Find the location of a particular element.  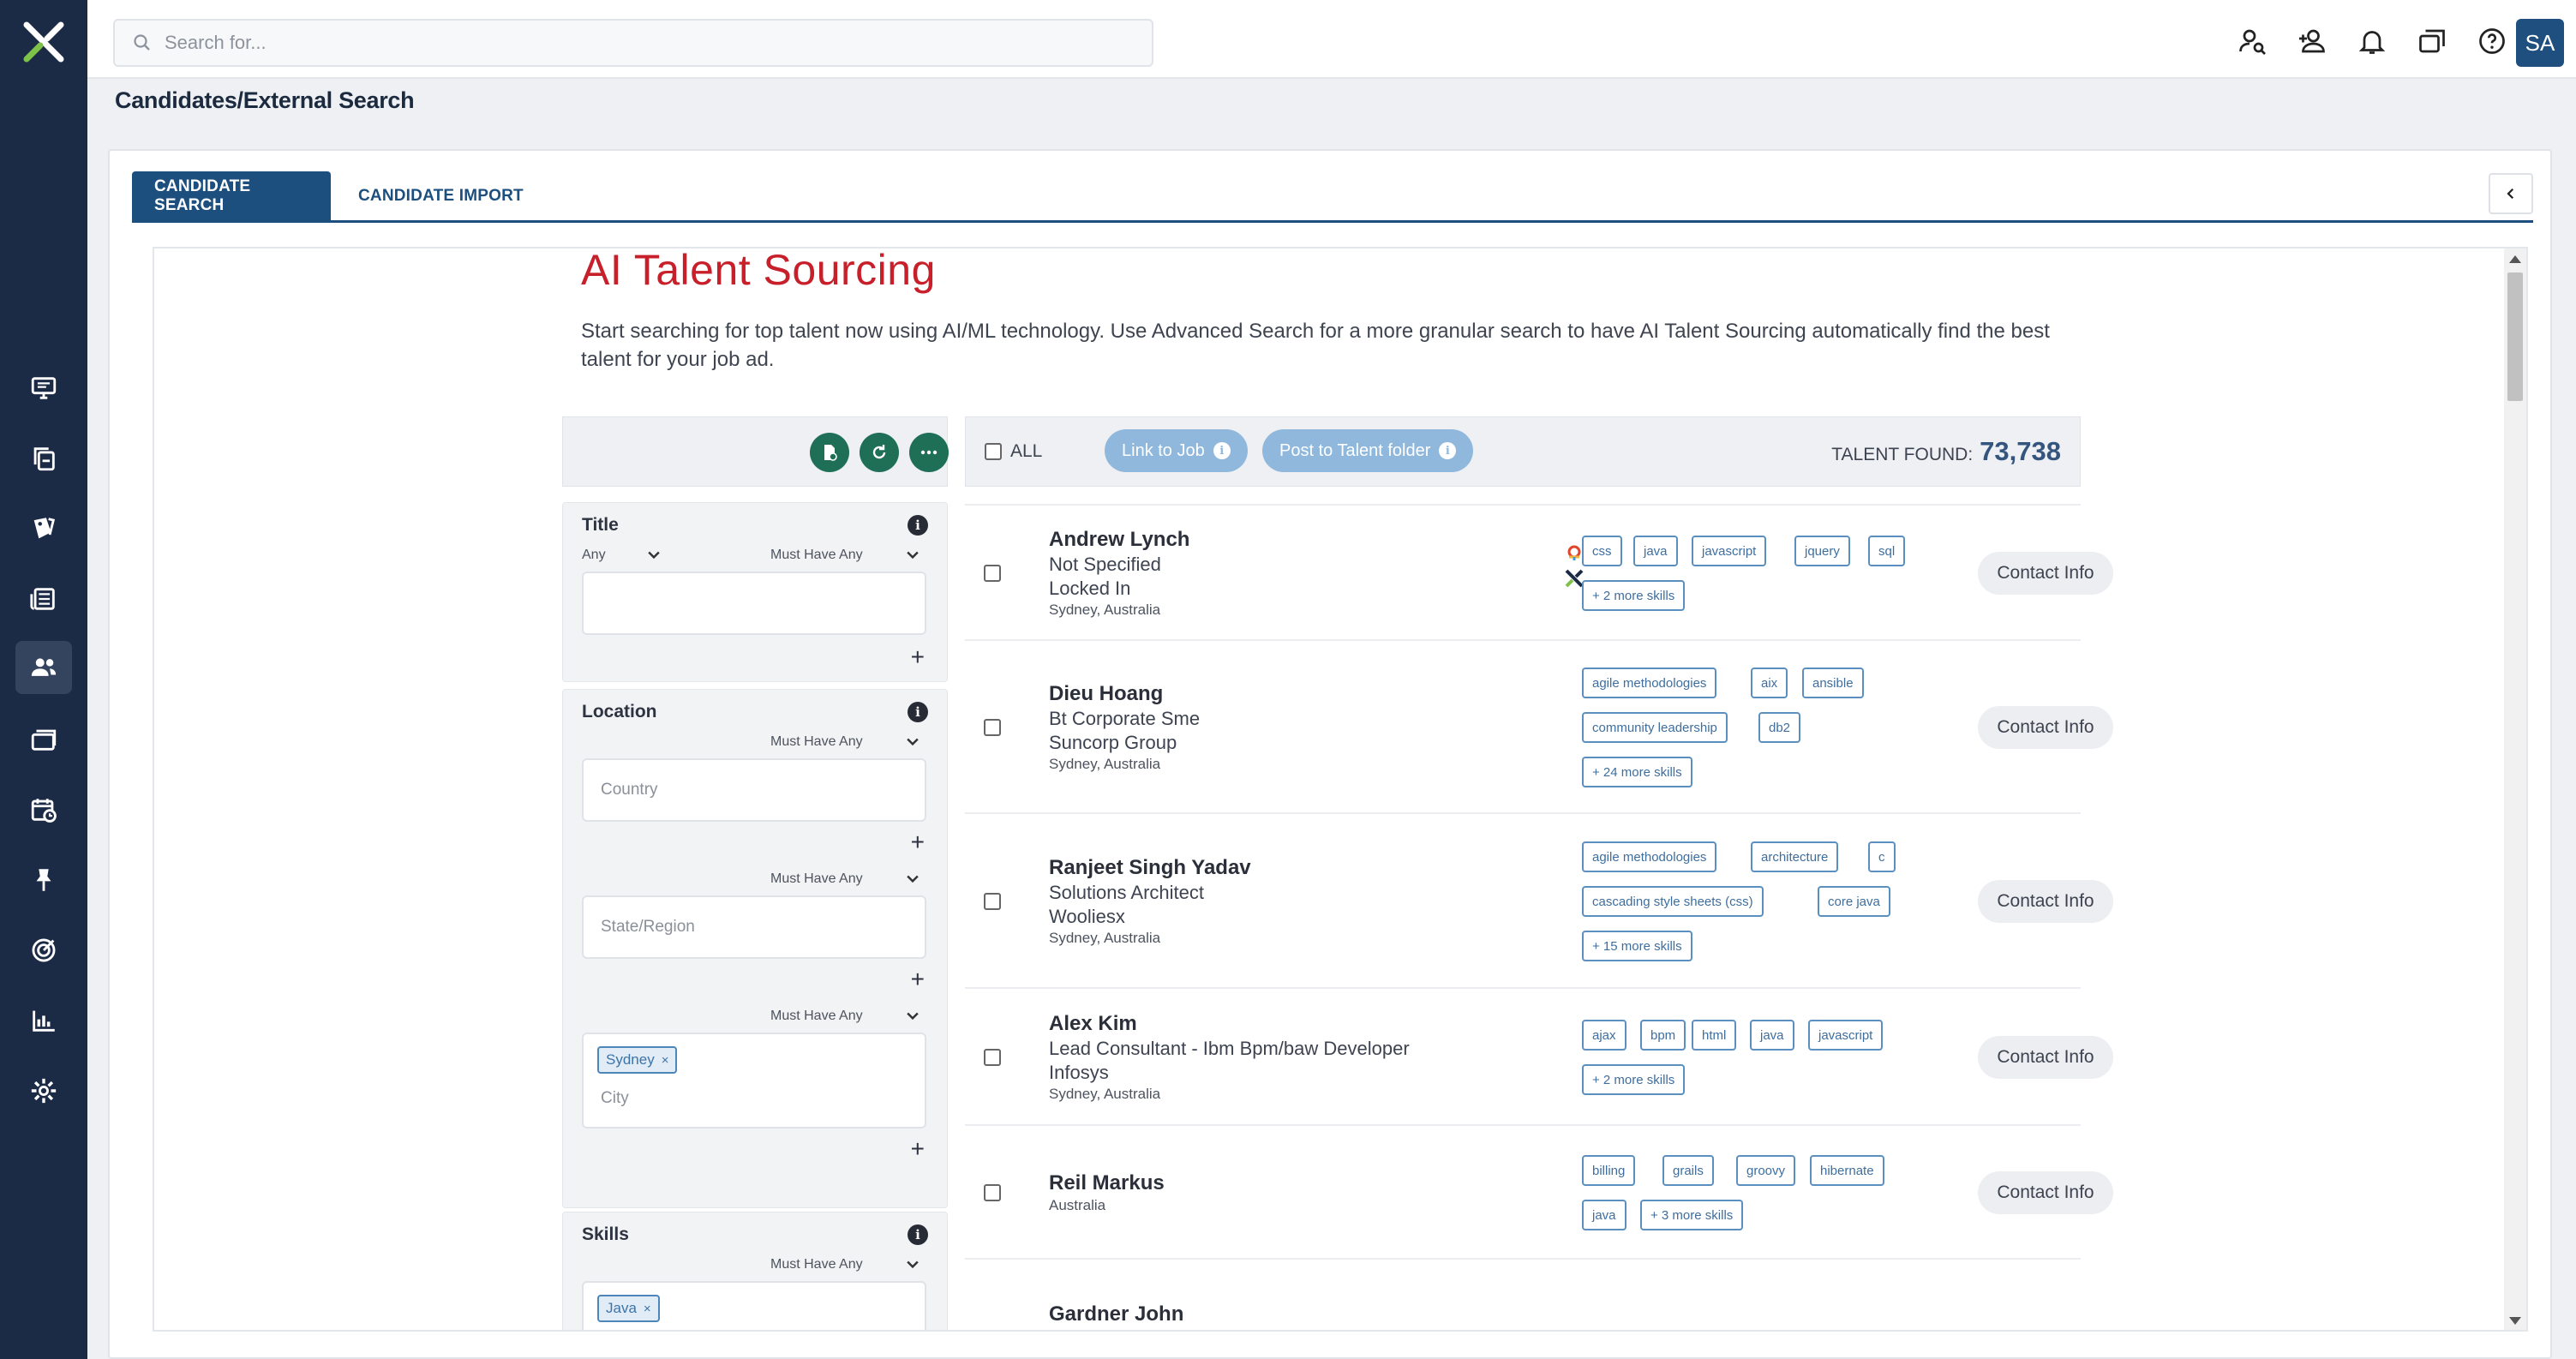

select-all-checkbox is located at coordinates (993, 451).